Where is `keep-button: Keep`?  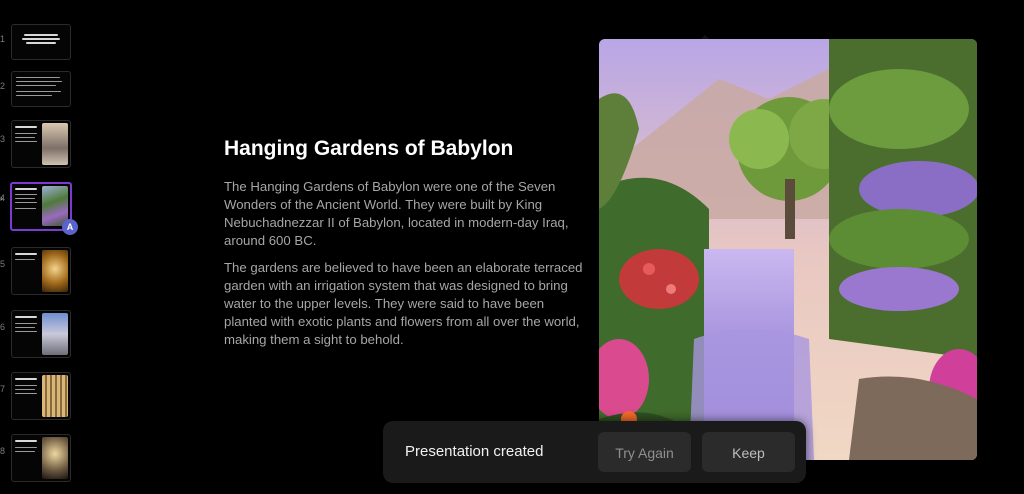 keep-button: Keep is located at coordinates (748, 452).